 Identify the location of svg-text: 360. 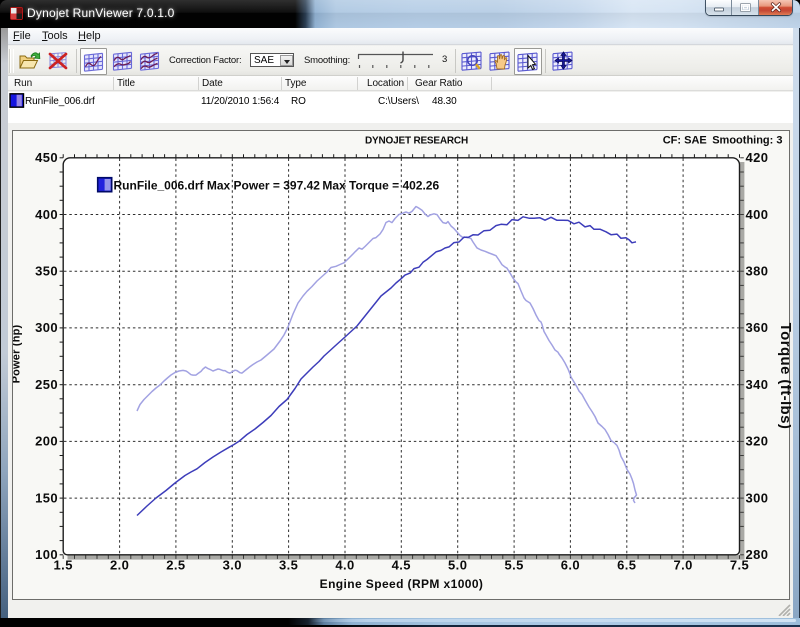
(757, 327).